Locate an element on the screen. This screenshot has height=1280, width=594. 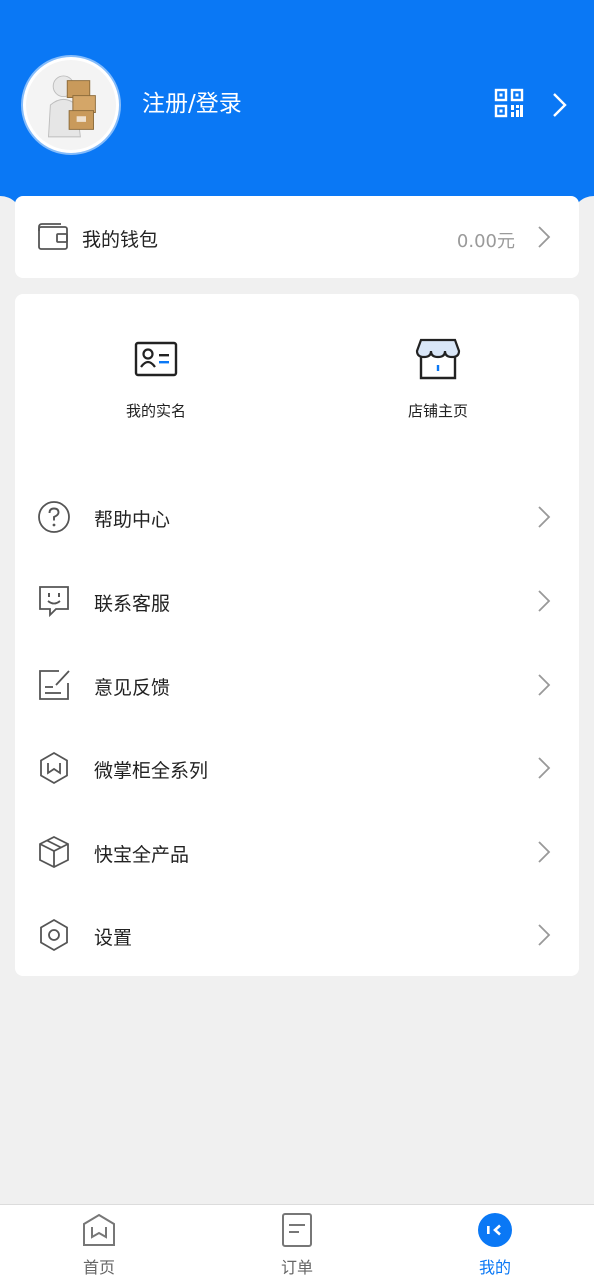
wallet-icon is located at coordinates (53, 236).